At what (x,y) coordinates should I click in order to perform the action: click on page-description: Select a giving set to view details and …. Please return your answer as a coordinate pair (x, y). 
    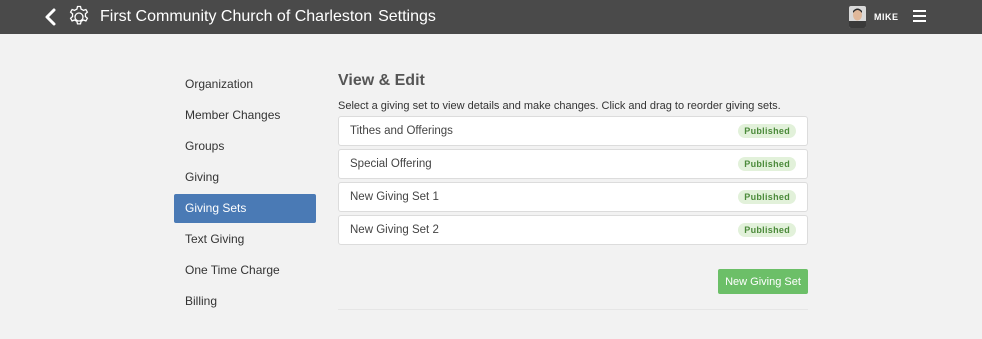
    Looking at the image, I should click on (559, 106).